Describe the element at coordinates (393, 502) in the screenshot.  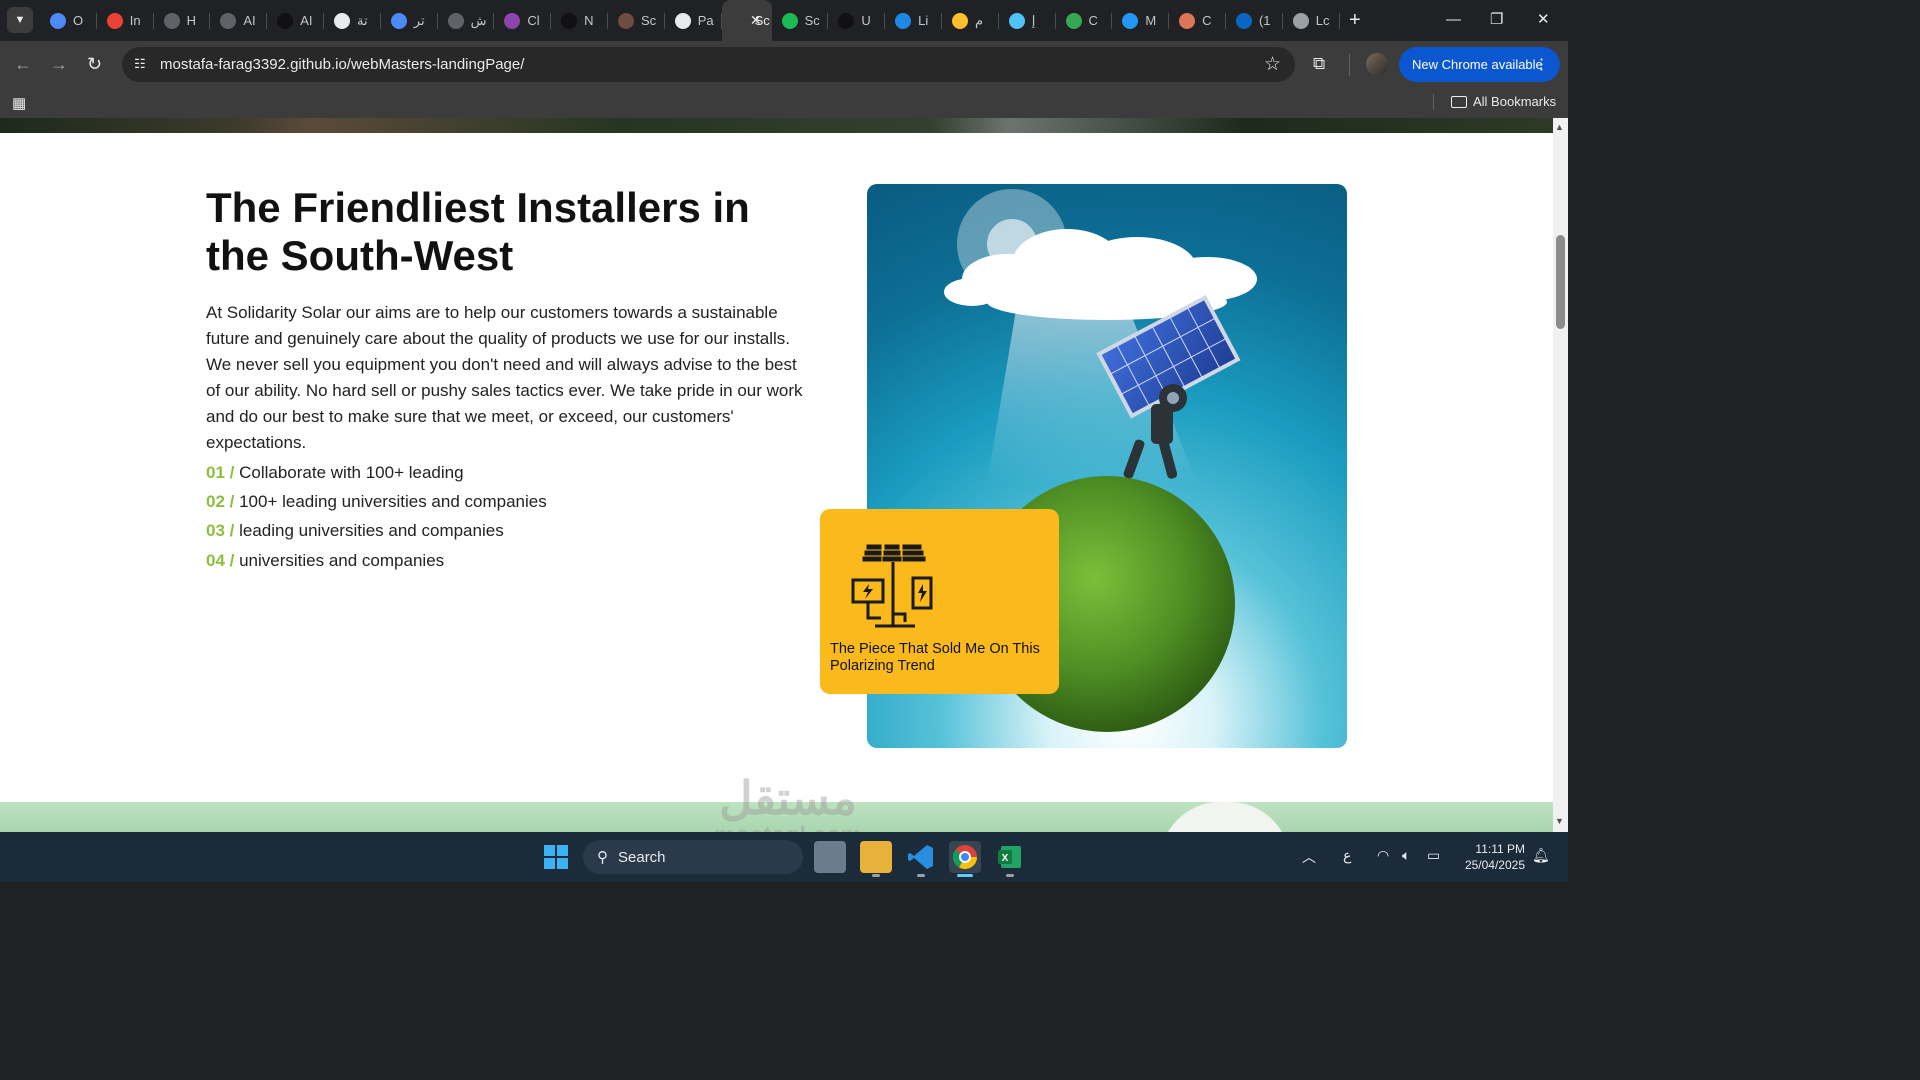
I see `feature-text: 100+ leading universities and companies` at that location.